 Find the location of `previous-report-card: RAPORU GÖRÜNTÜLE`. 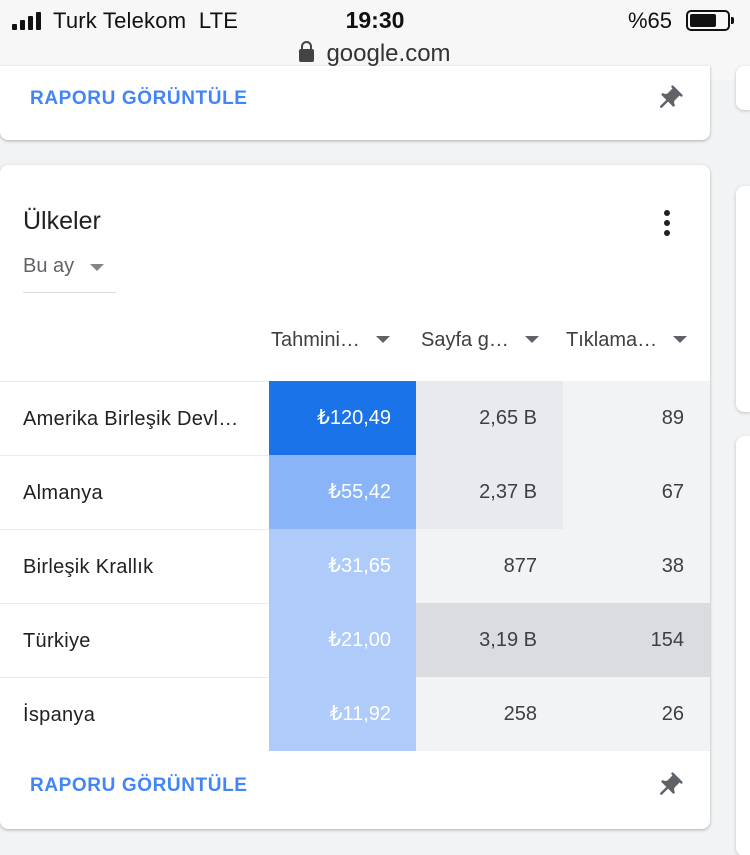

previous-report-card: RAPORU GÖRÜNTÜLE is located at coordinates (355, 103).